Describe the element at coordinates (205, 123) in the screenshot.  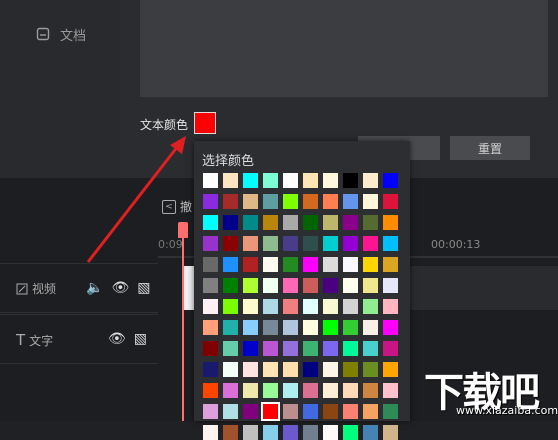
I see `text-color-swatch` at that location.